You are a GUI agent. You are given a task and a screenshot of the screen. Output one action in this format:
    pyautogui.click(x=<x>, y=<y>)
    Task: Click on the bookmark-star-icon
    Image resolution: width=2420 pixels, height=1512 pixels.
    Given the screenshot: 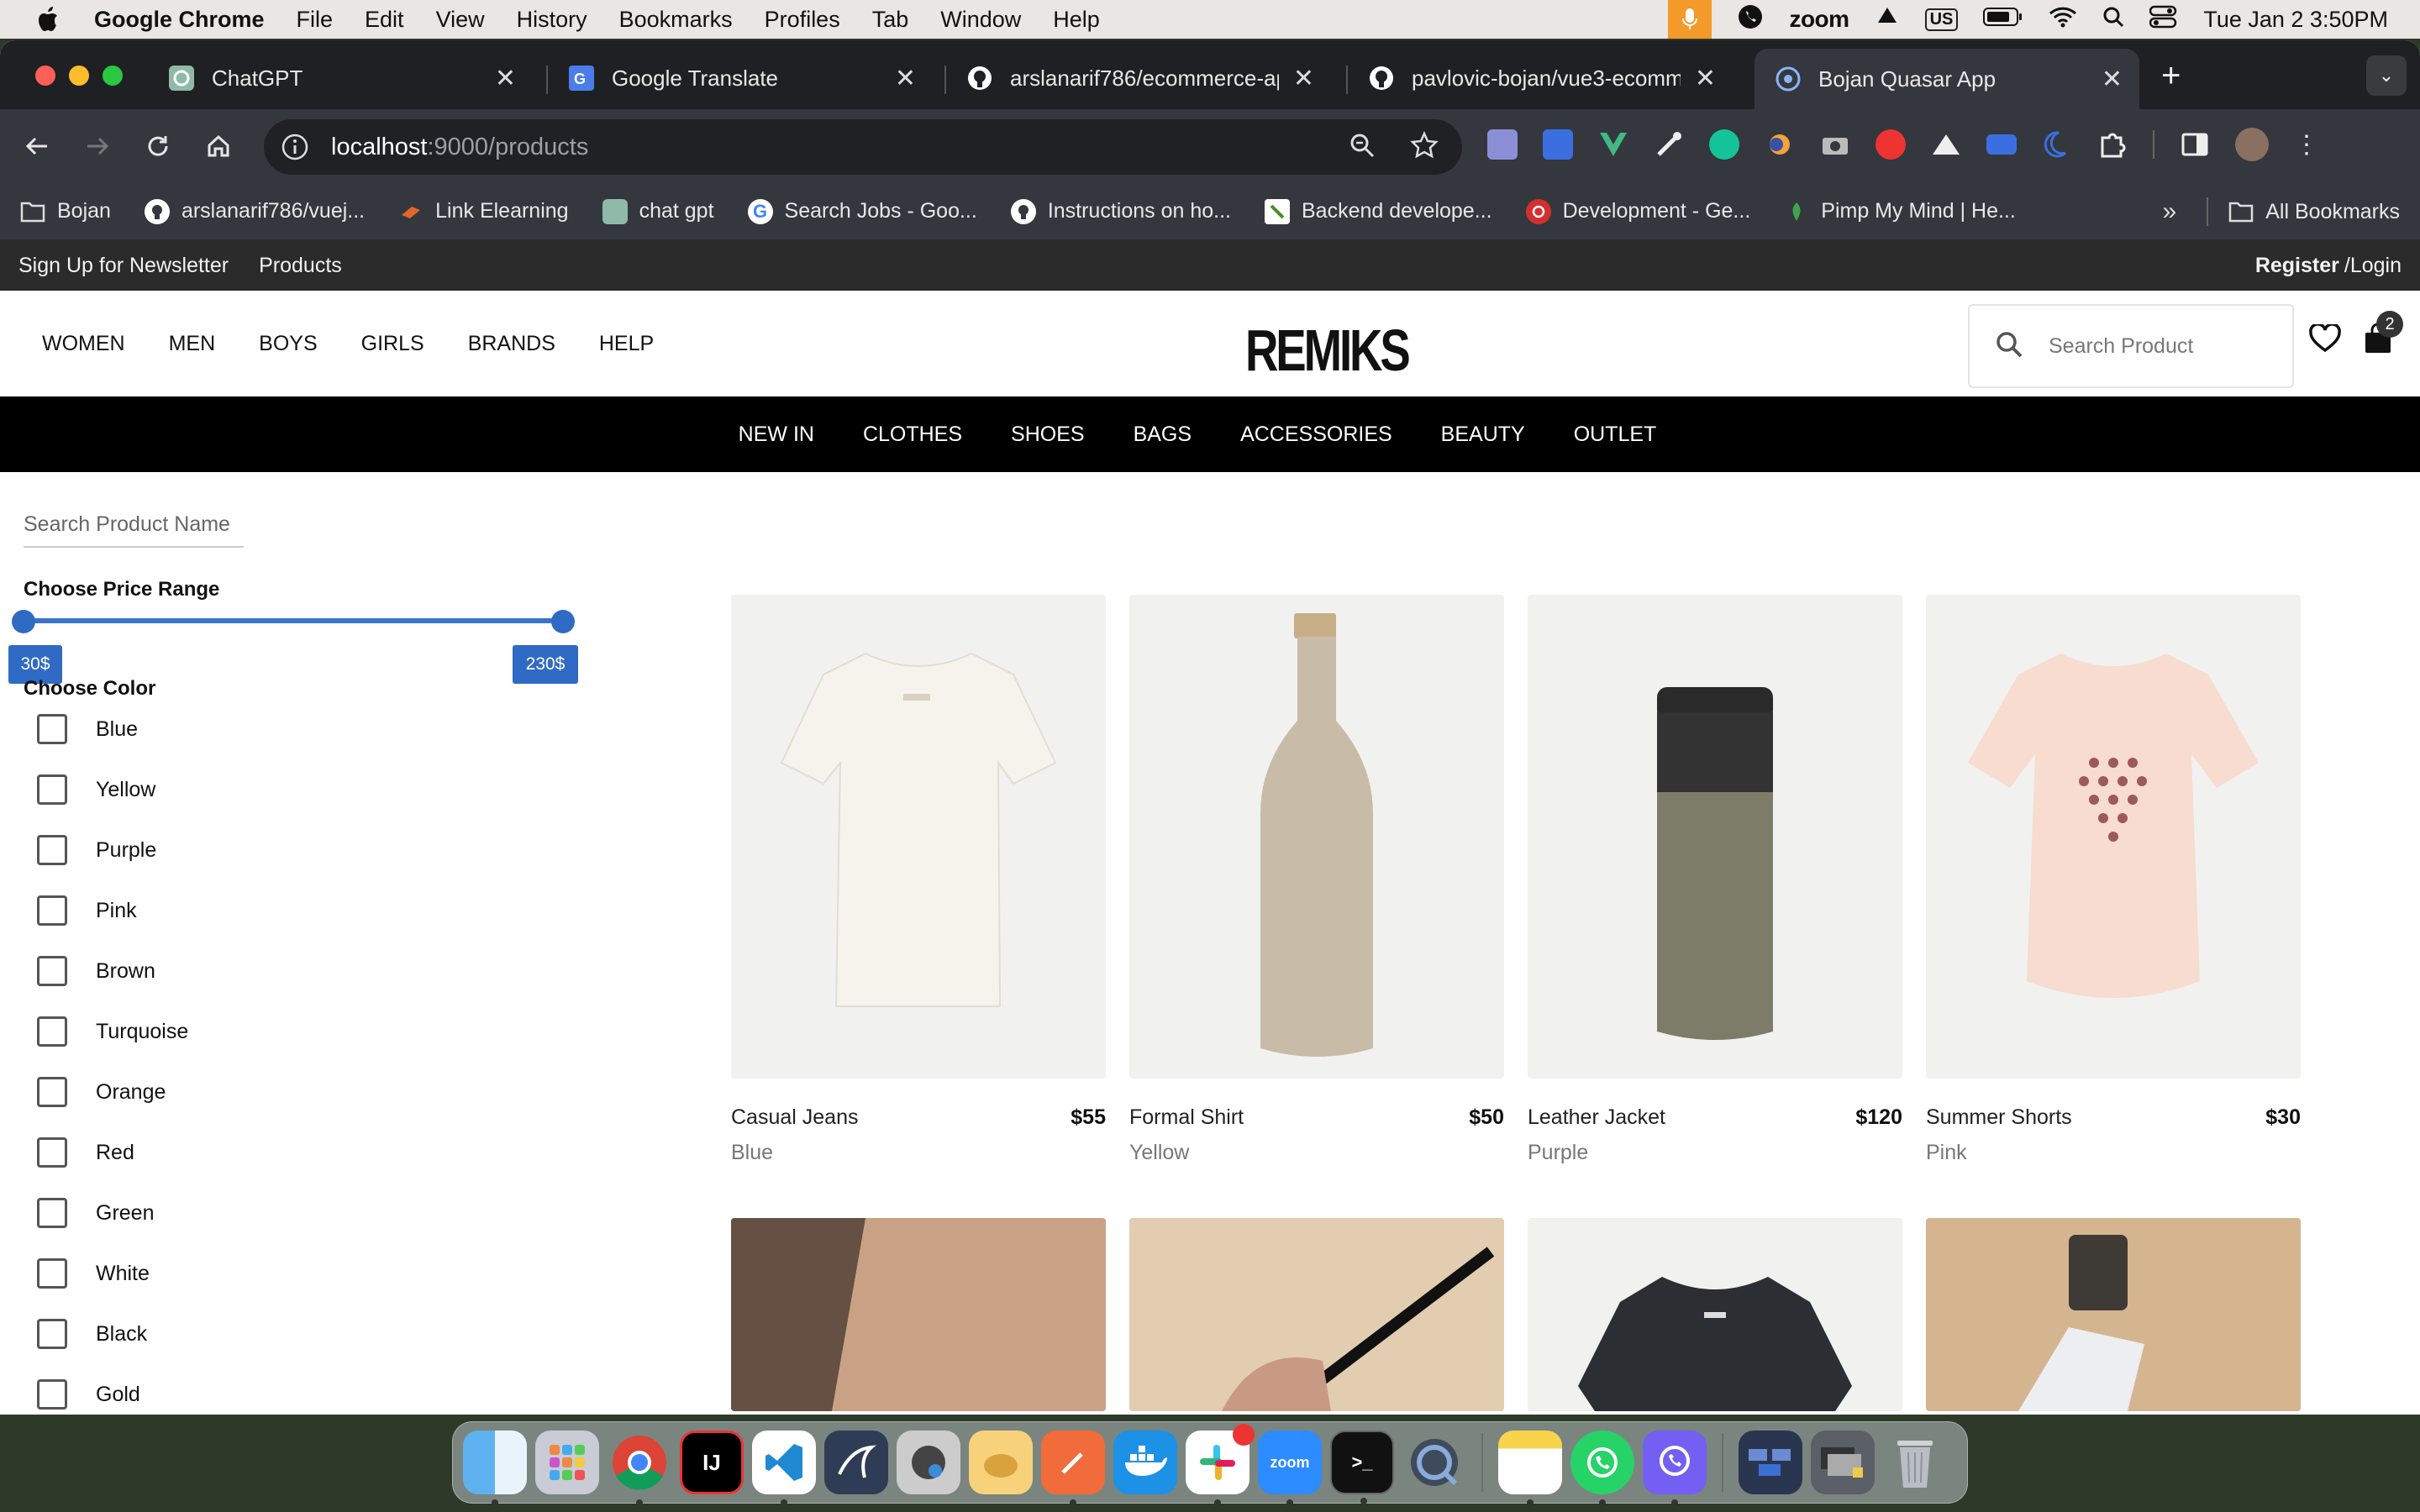 What is the action you would take?
    pyautogui.click(x=1424, y=147)
    